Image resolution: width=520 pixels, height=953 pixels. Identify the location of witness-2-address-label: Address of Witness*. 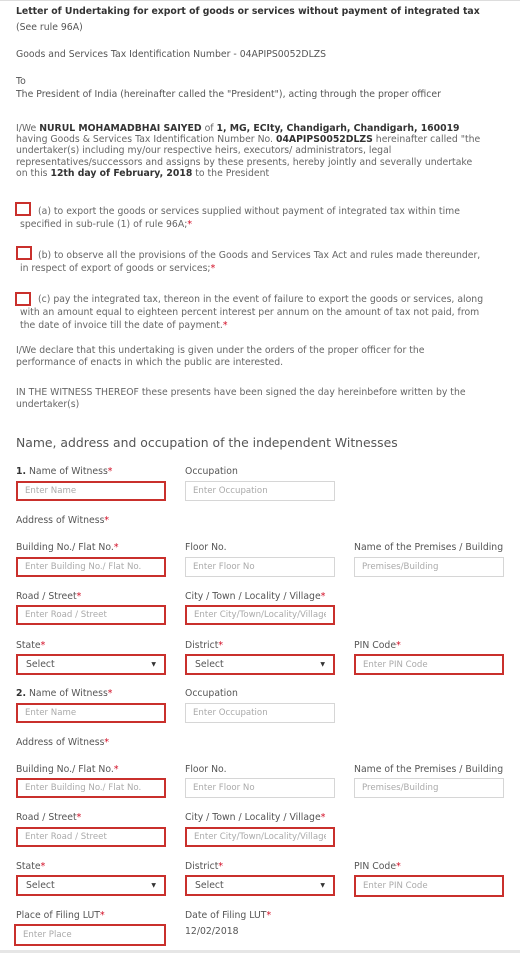
(62, 742).